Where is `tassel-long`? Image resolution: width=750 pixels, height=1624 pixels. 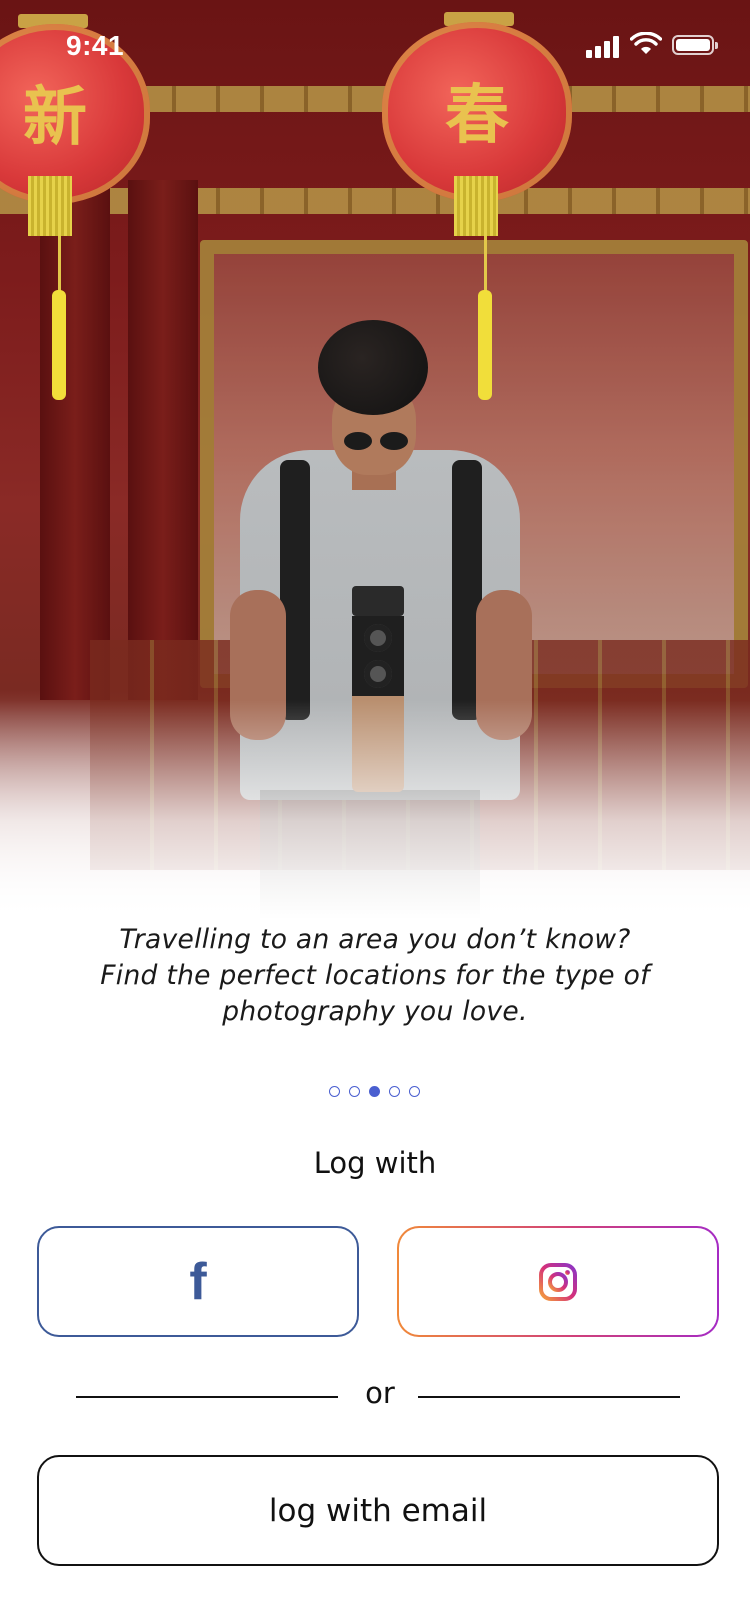 tassel-long is located at coordinates (59, 345).